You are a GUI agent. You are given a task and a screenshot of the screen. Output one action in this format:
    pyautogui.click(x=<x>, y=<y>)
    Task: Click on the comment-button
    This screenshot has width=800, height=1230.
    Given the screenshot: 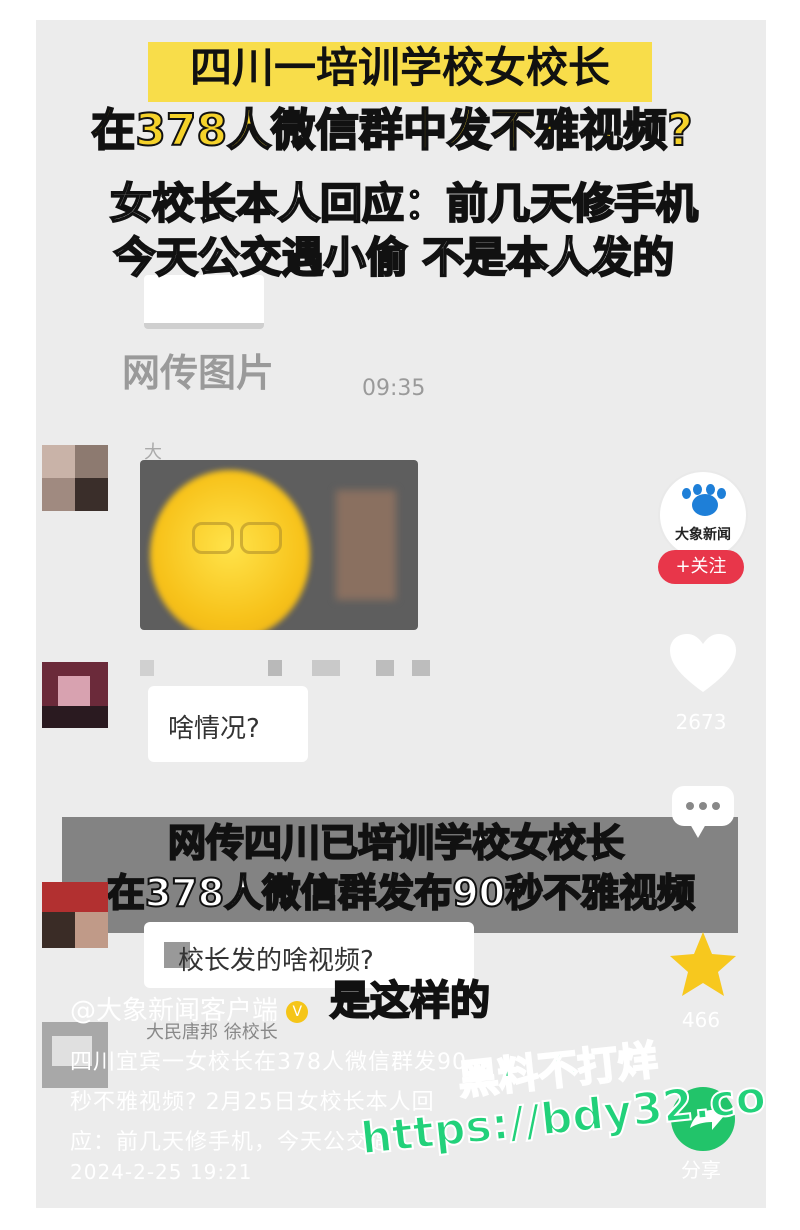 What is the action you would take?
    pyautogui.click(x=703, y=812)
    